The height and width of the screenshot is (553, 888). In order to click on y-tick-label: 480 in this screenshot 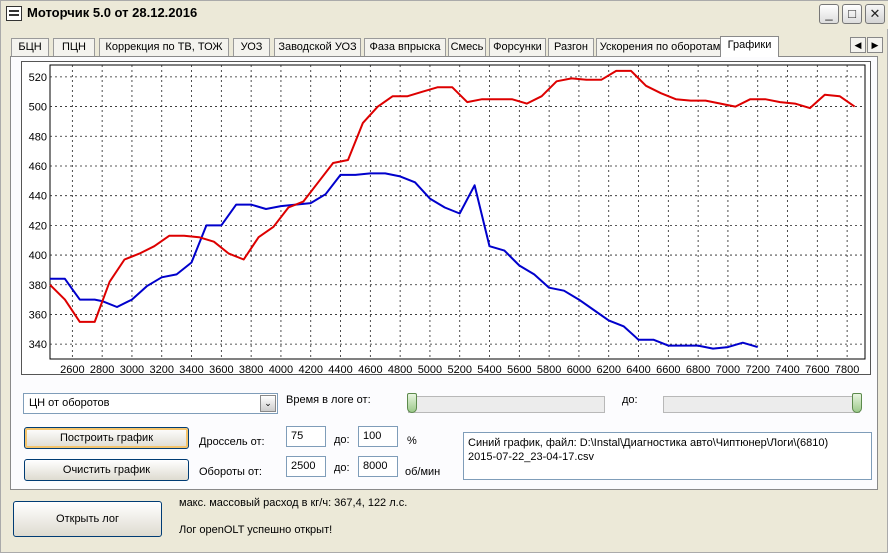, I will do `click(38, 137)`.